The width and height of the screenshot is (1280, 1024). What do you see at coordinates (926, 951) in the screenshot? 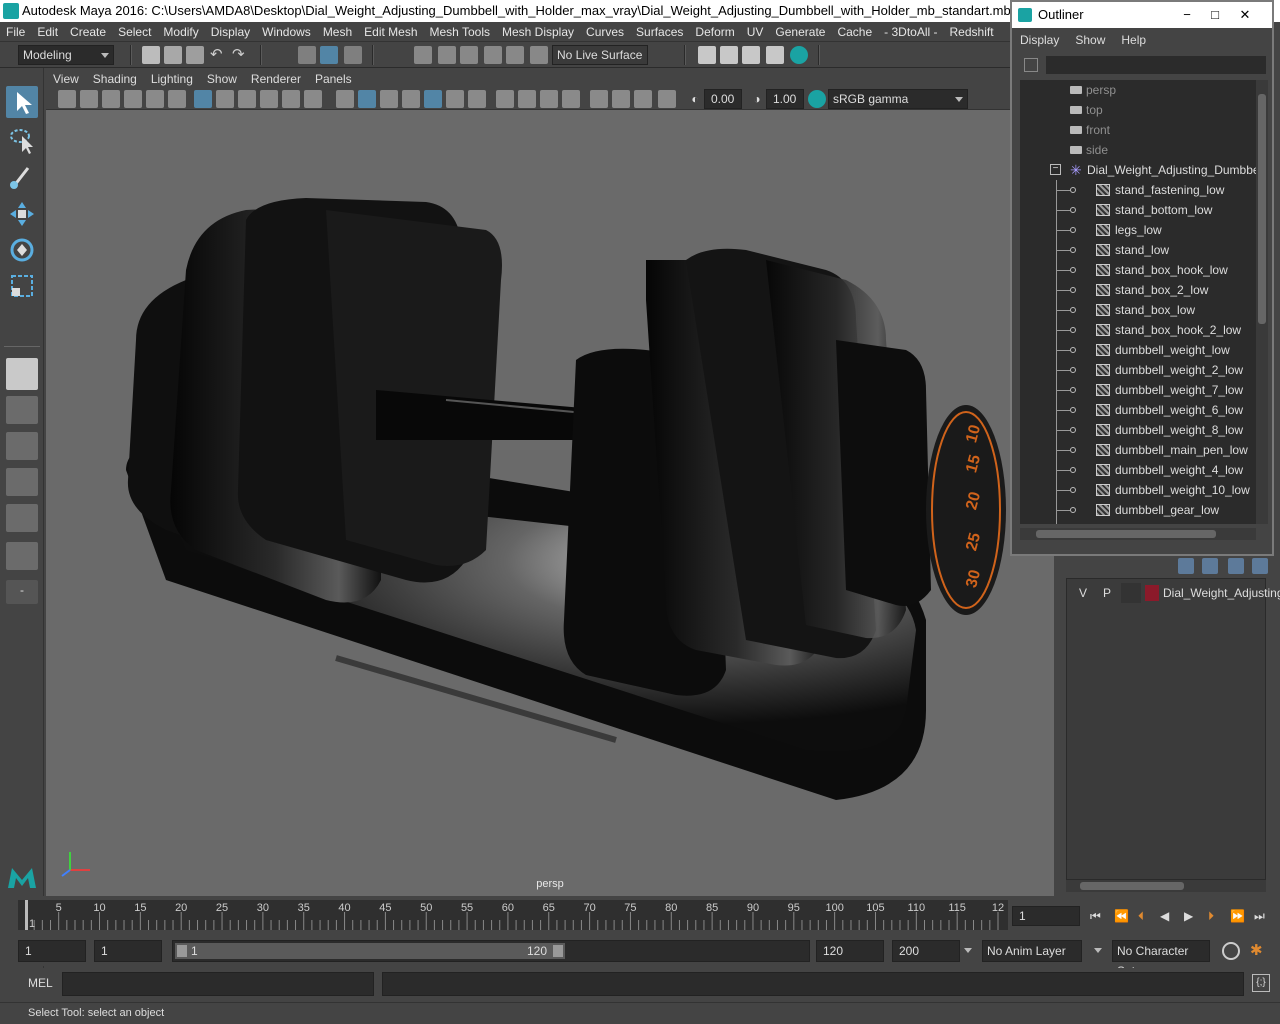
I see `scene-end-field: 200` at bounding box center [926, 951].